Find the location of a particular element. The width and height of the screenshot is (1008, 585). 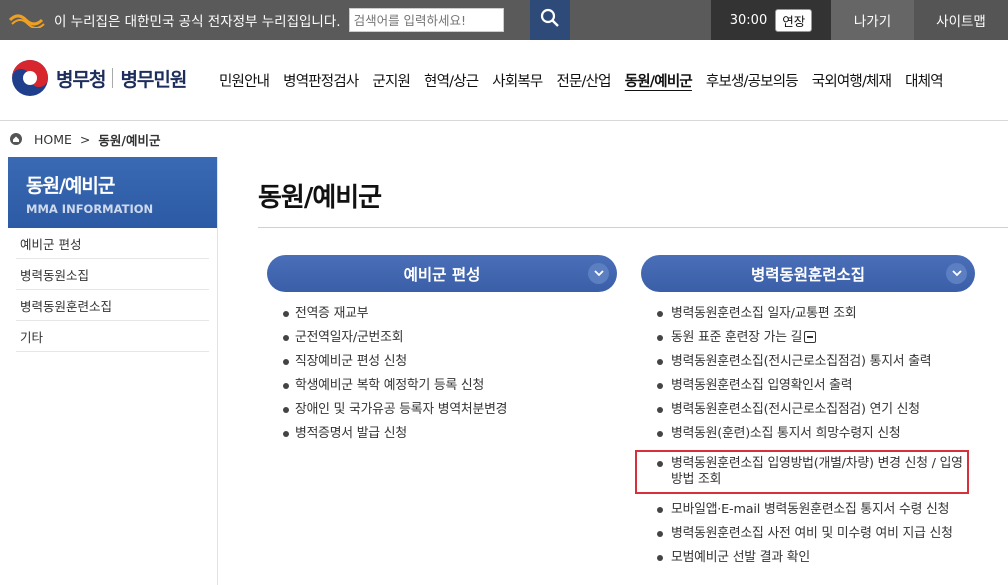

home-icon is located at coordinates (16, 139).